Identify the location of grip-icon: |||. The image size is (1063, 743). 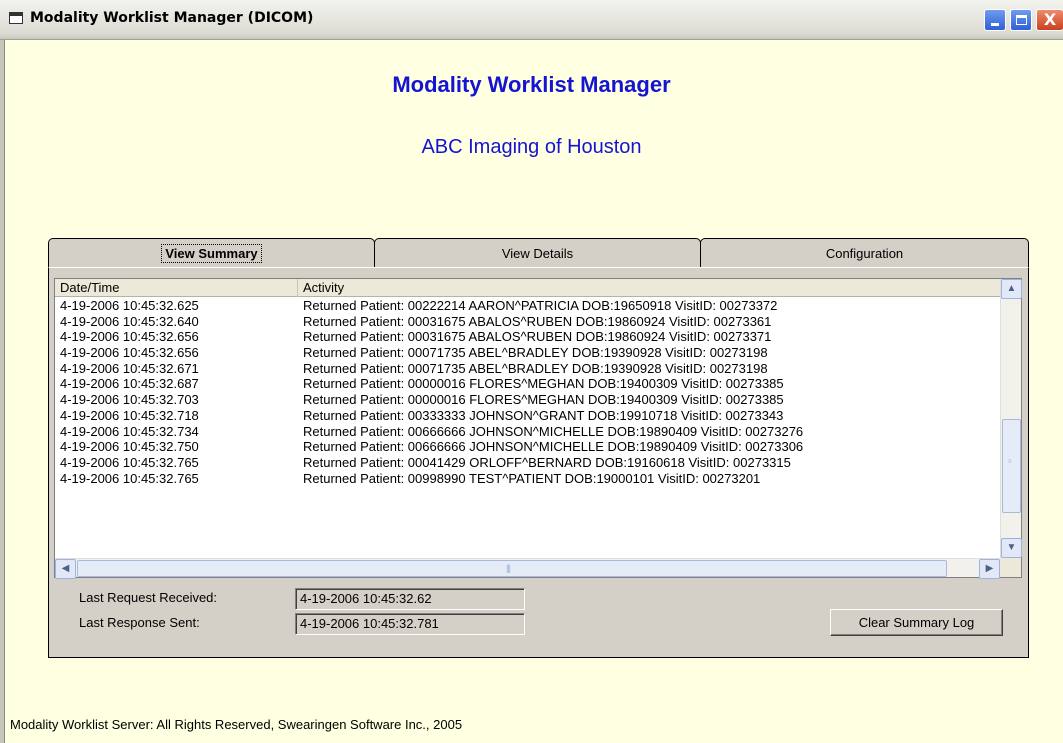
(508, 568).